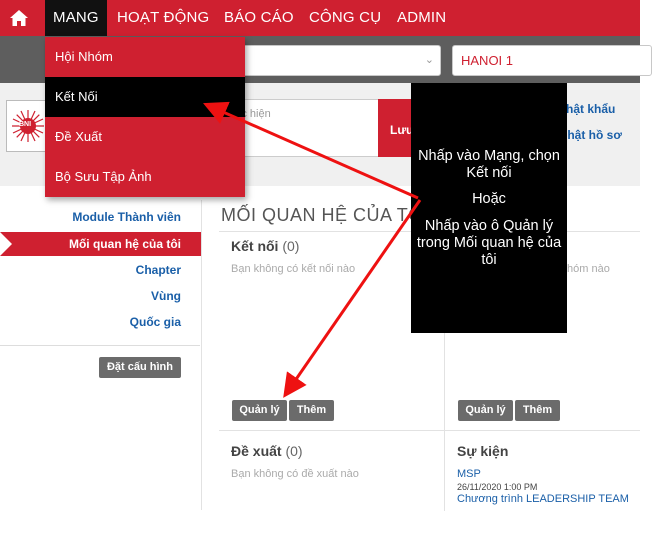 Image resolution: width=657 pixels, height=555 pixels. Describe the element at coordinates (145, 57) in the screenshot. I see `dropdown-item-hoi-nhom: Hội Nhóm` at that location.